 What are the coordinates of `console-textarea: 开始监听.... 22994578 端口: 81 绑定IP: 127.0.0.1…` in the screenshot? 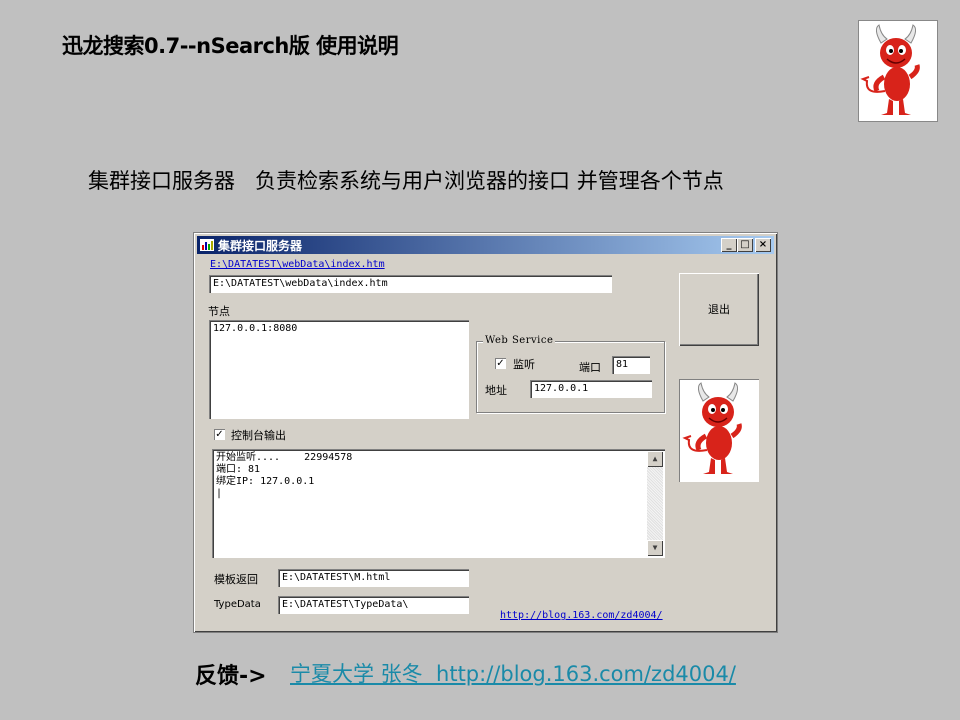 It's located at (438, 503).